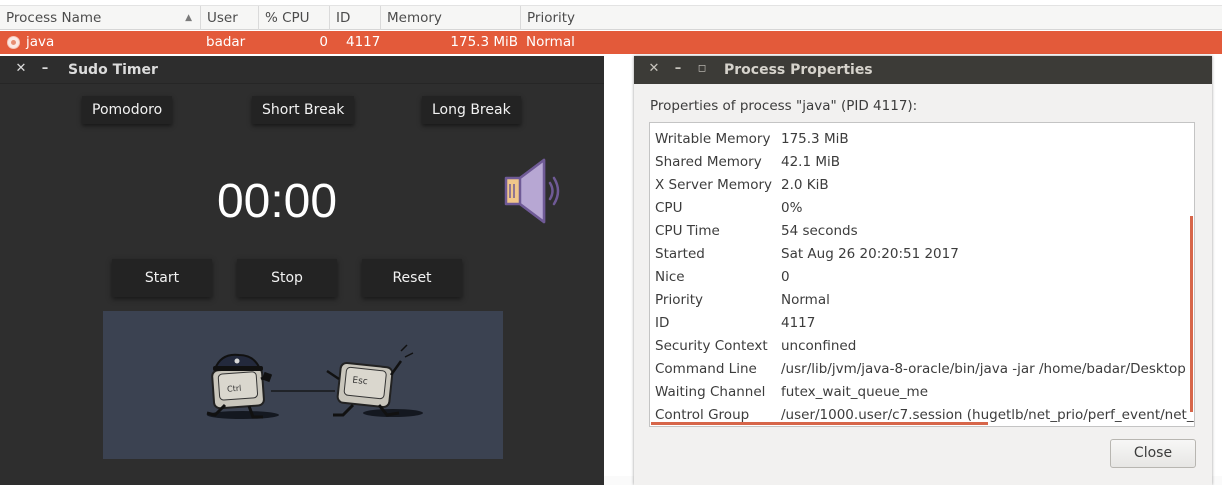 This screenshot has width=1222, height=485. What do you see at coordinates (360, 382) in the screenshot?
I see `esc-keycap-label: Esc` at bounding box center [360, 382].